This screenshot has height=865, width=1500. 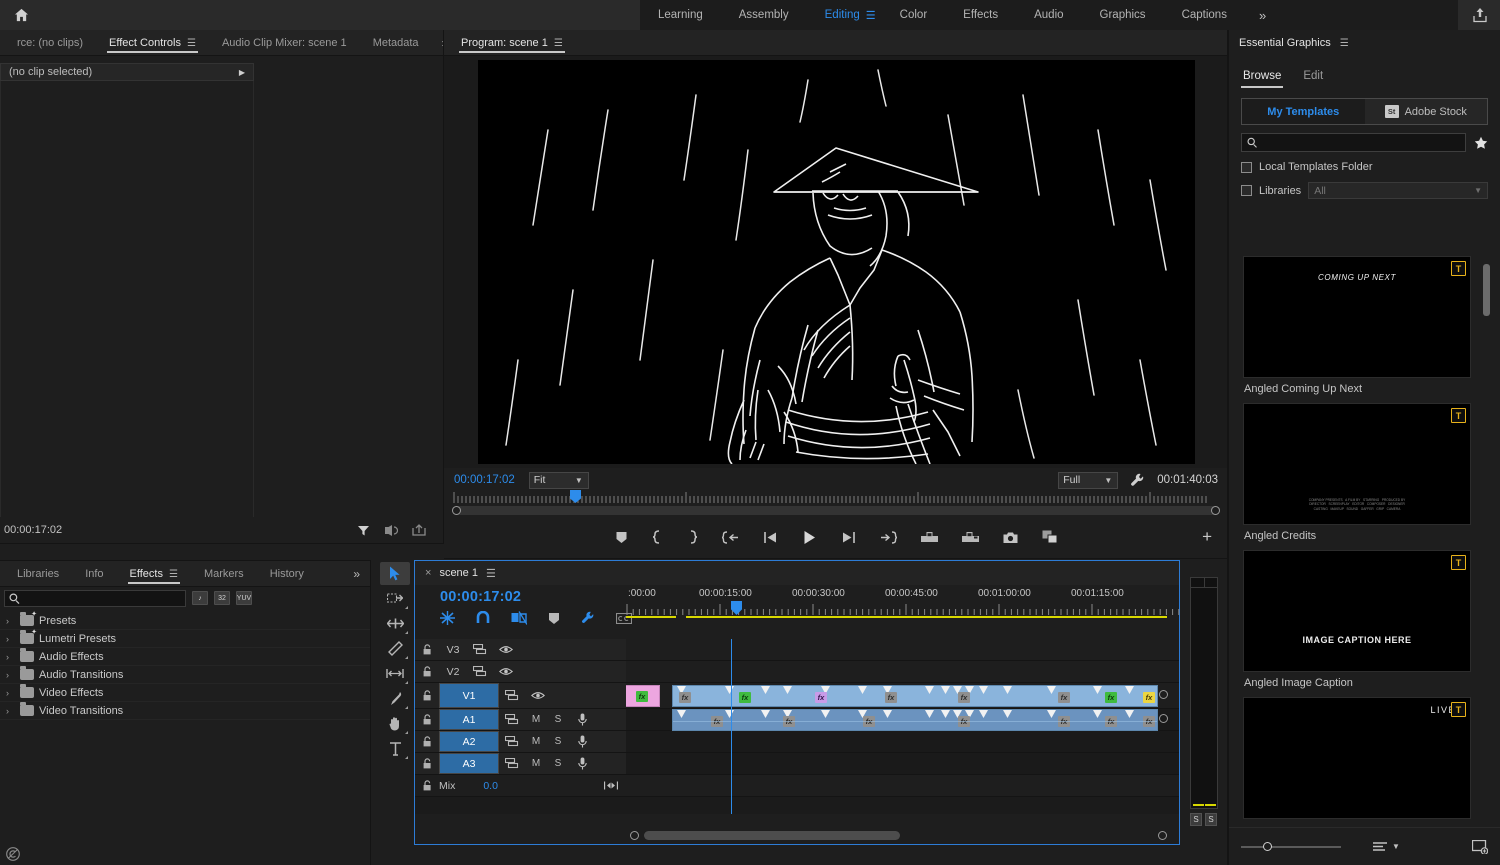 I want to click on template-thumbnail: COMING UP NEXT T, so click(x=1357, y=317).